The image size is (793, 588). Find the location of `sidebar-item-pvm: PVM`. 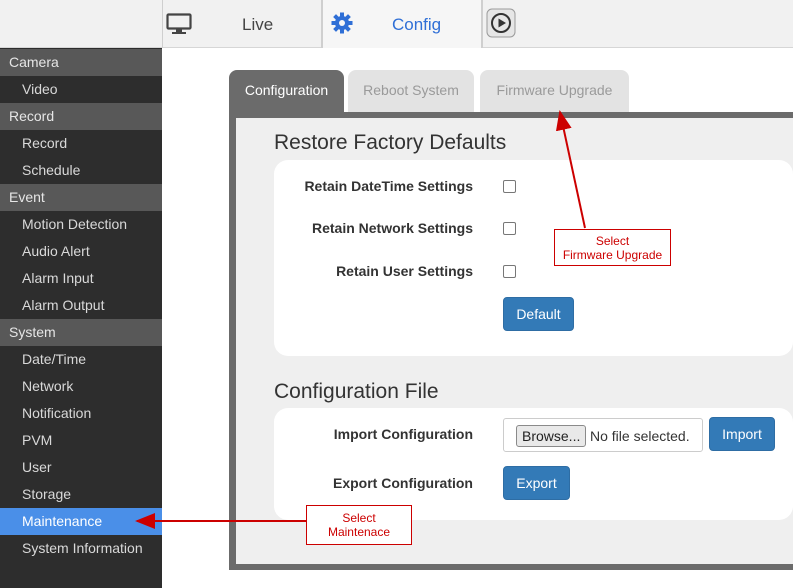

sidebar-item-pvm: PVM is located at coordinates (81, 440).